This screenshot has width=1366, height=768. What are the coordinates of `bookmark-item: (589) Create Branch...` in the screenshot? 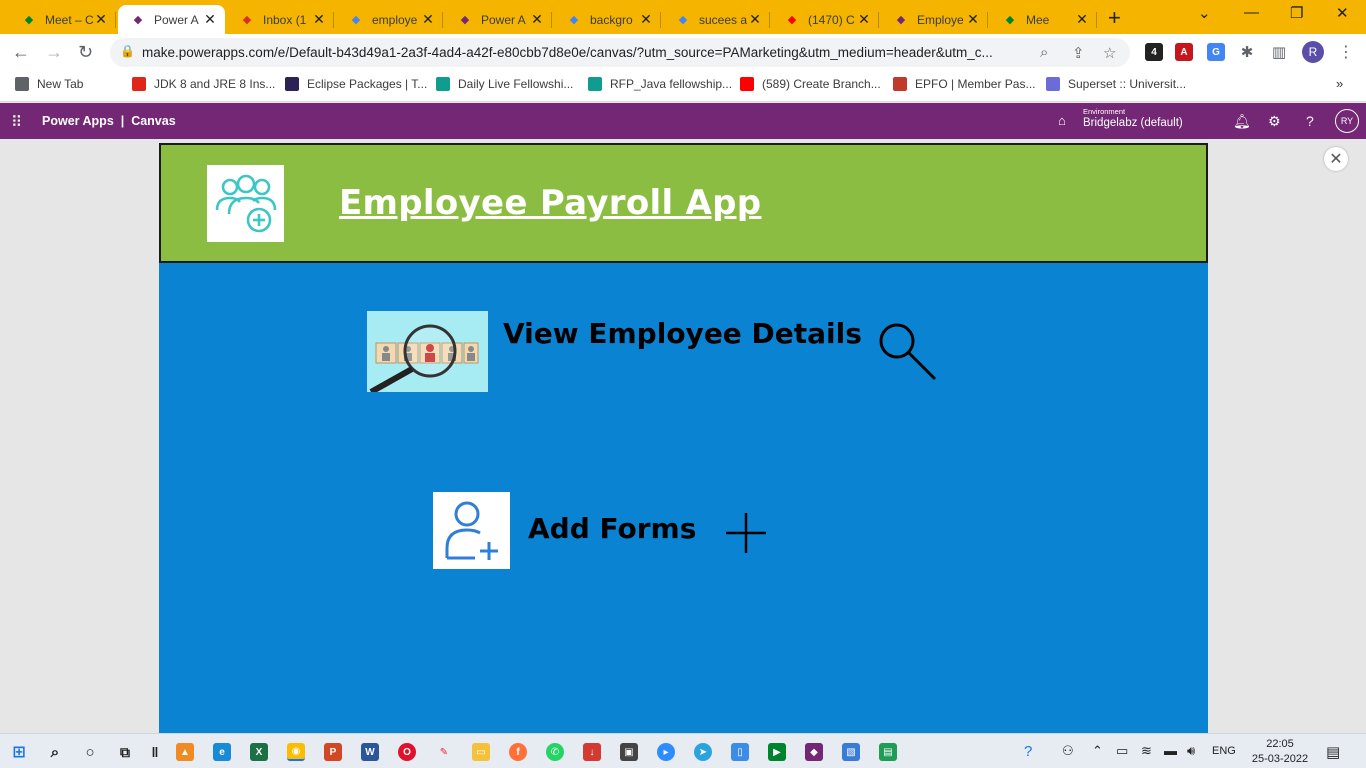 It's located at (810, 84).